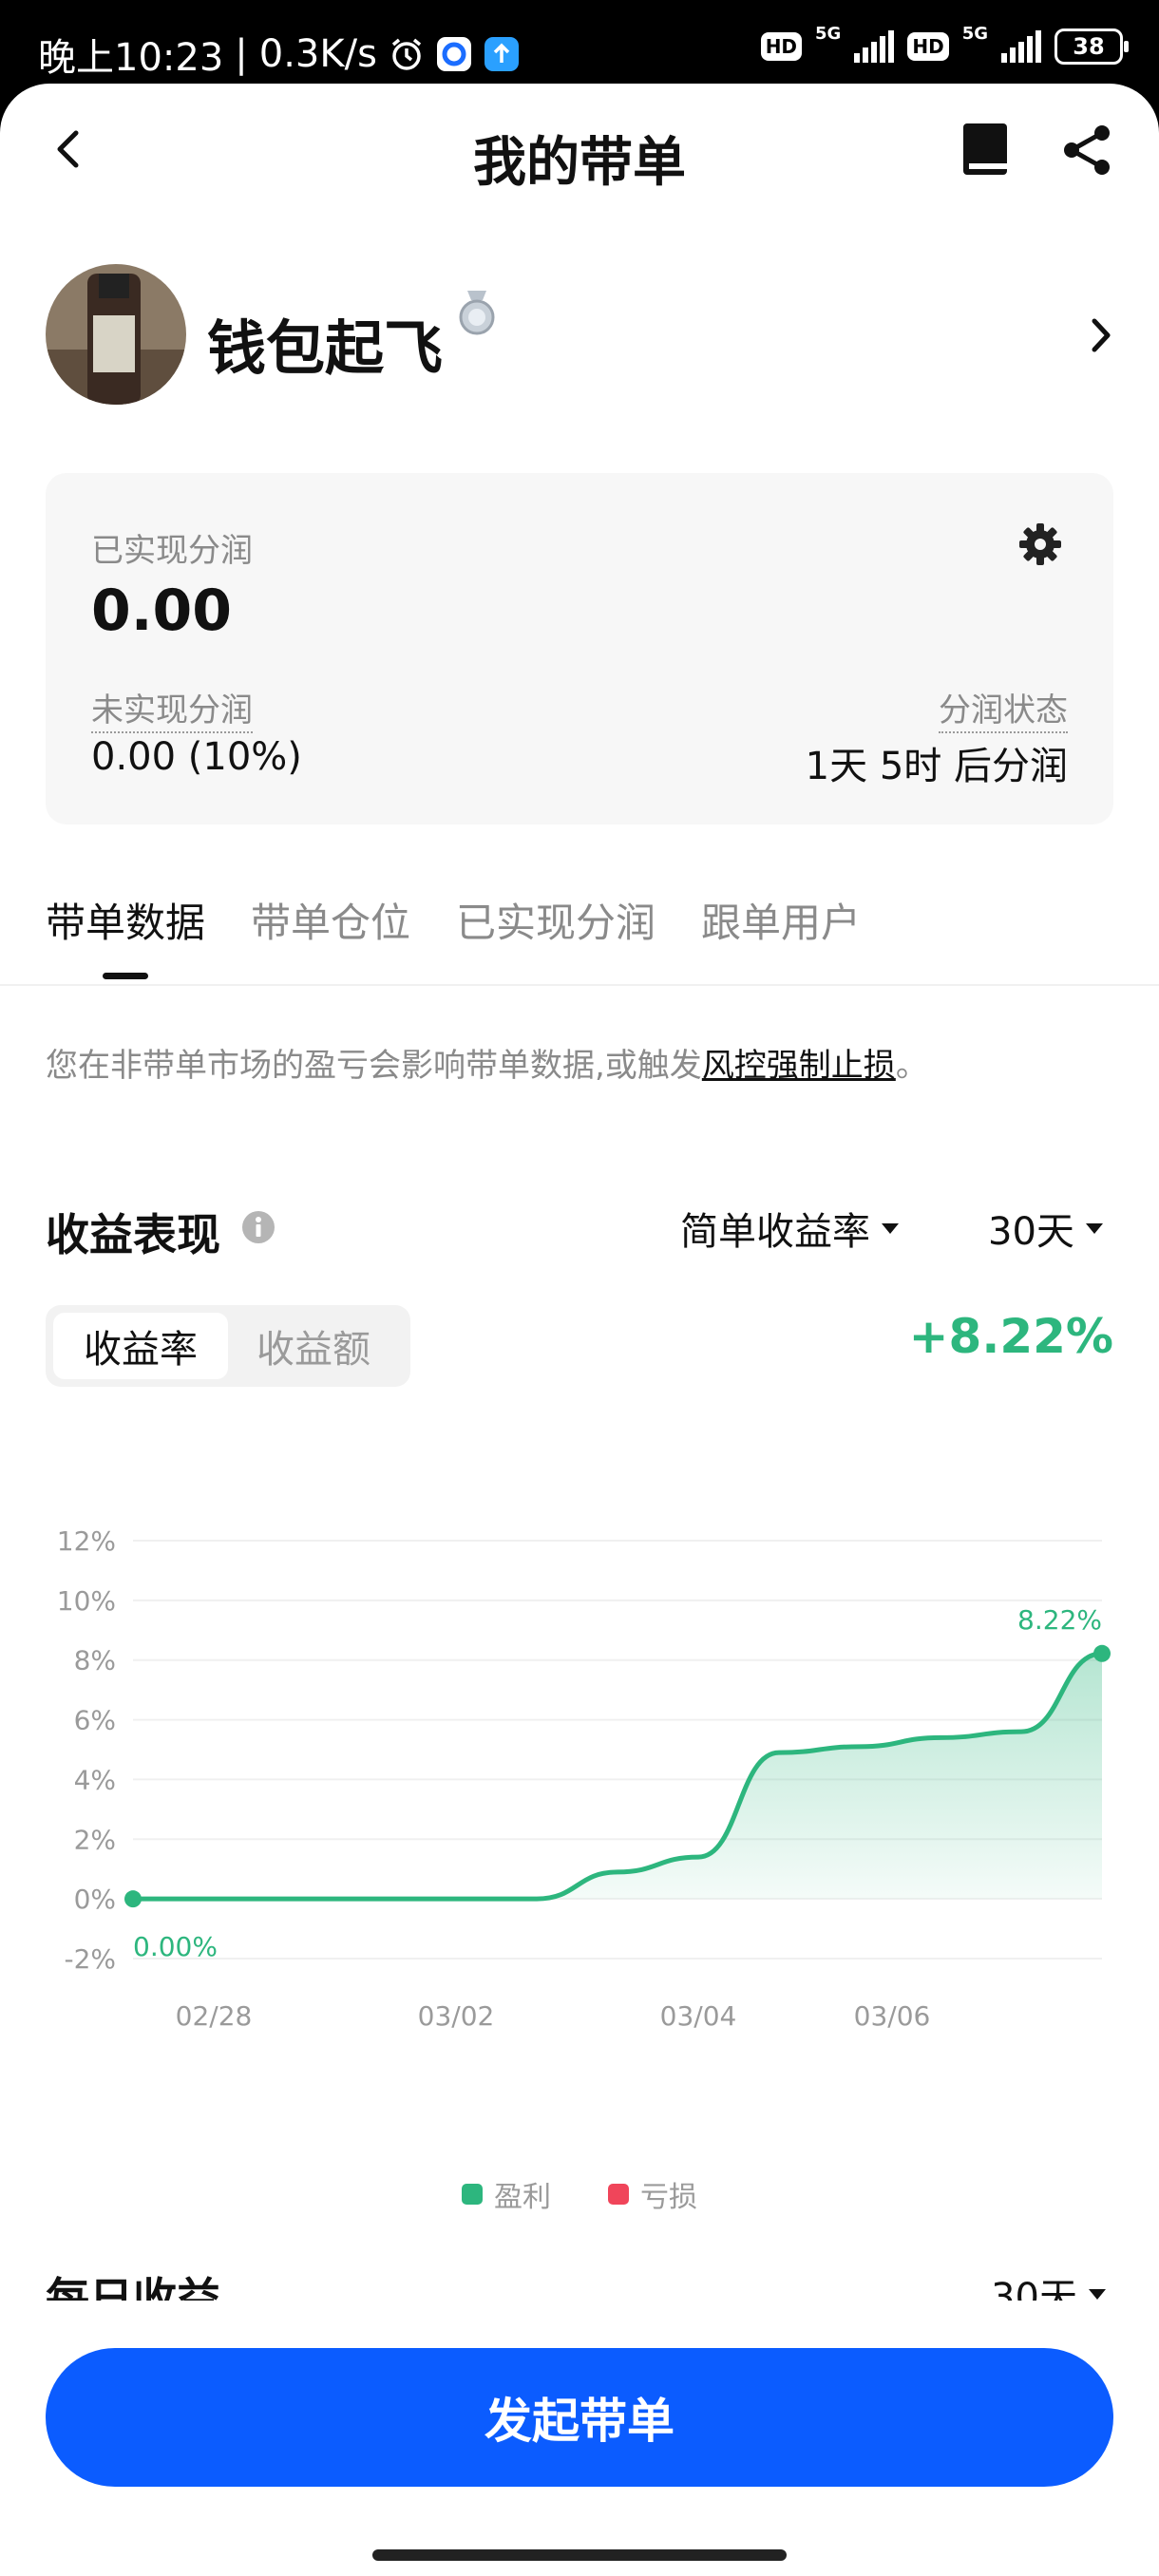 The width and height of the screenshot is (1159, 2576). What do you see at coordinates (90, 1959) in the screenshot?
I see `y-tick-label: -2%` at bounding box center [90, 1959].